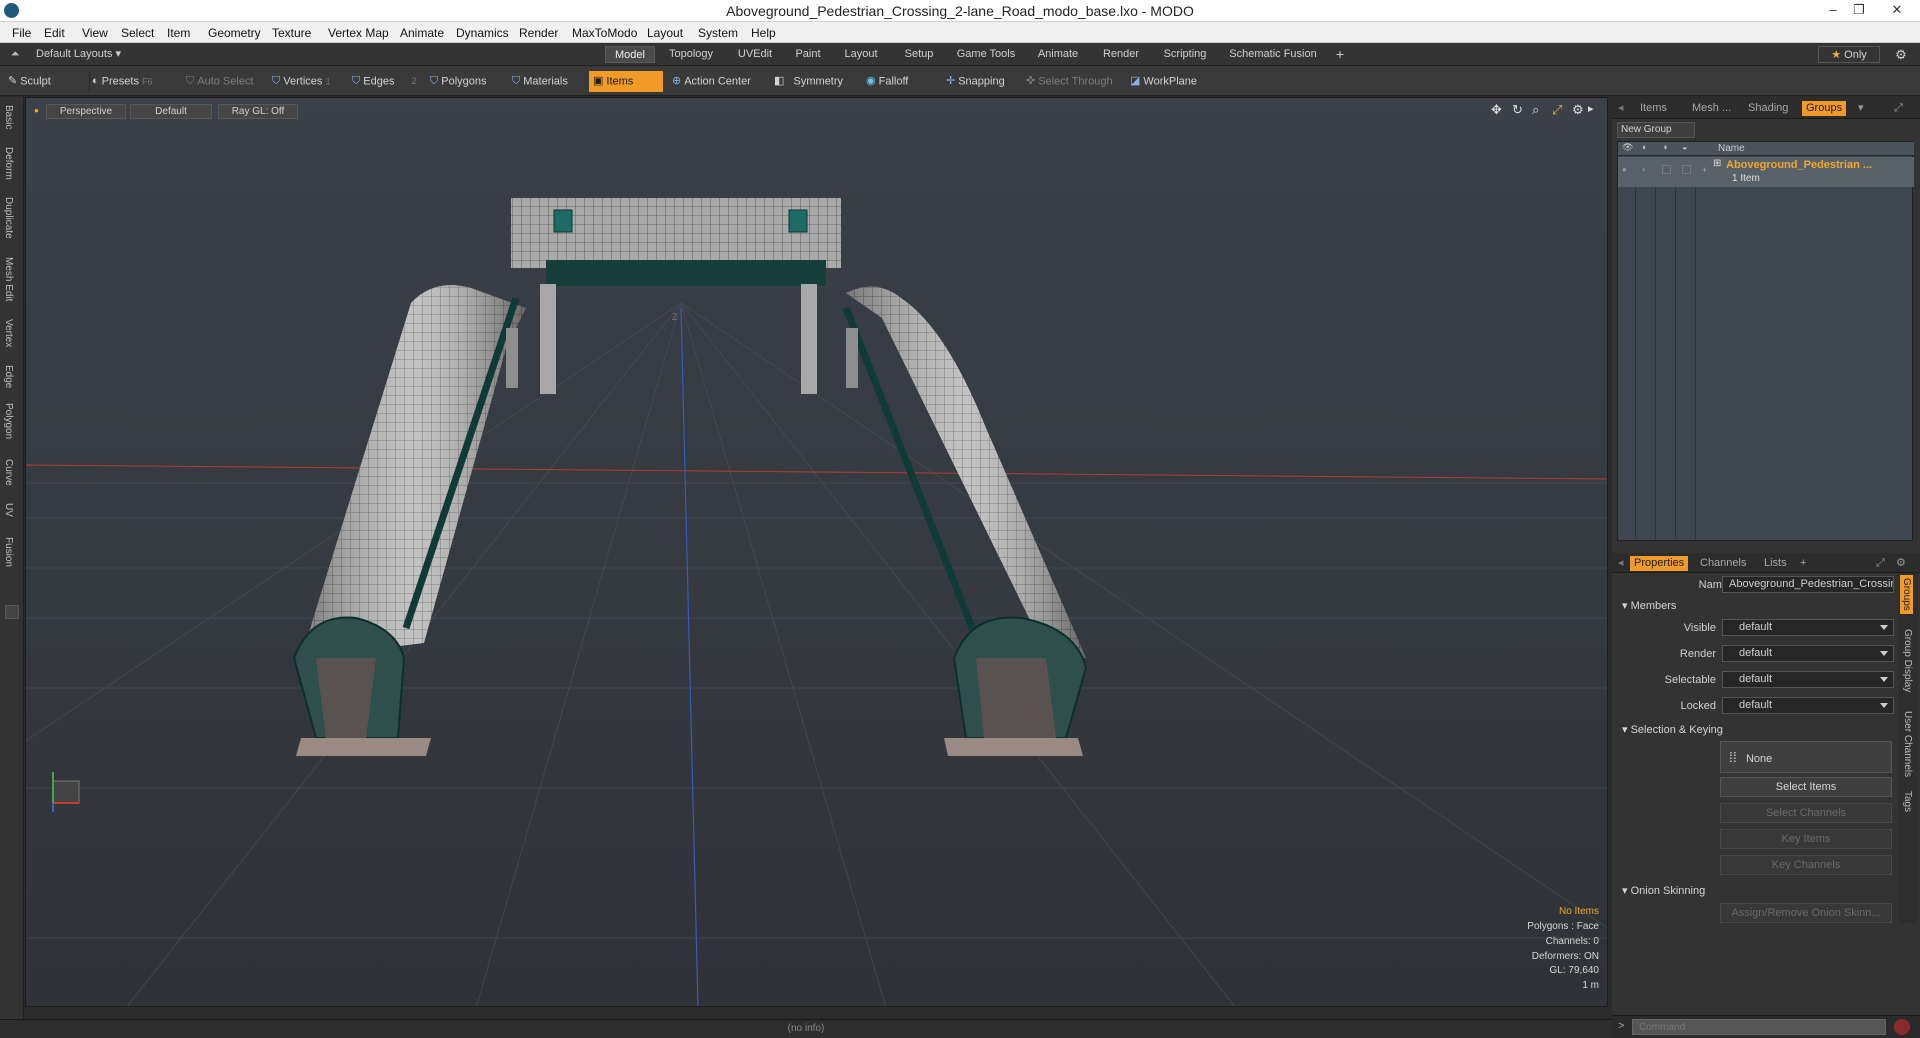 This screenshot has height=1038, width=1920. Describe the element at coordinates (1663, 890) in the screenshot. I see `onion-skinning-section: ▾ Onion Skinning` at that location.